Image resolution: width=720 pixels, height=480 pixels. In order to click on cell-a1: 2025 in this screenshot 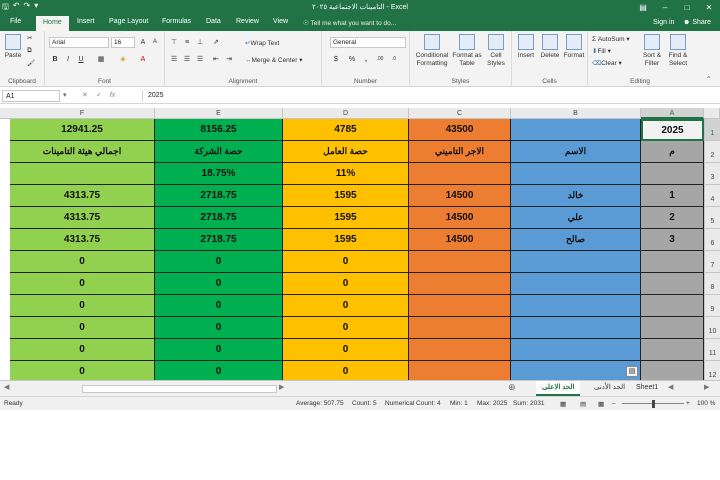, I will do `click(672, 130)`.